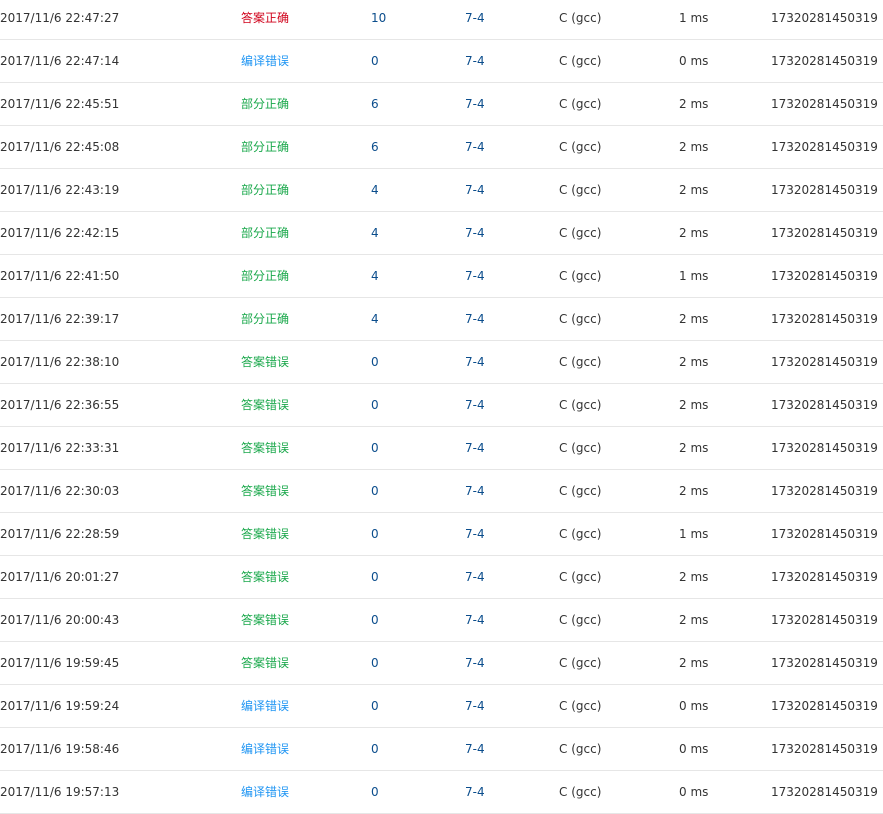 The image size is (883, 814). I want to click on submit-time-cell: 2017/11/6 20:00:43, so click(60, 620).